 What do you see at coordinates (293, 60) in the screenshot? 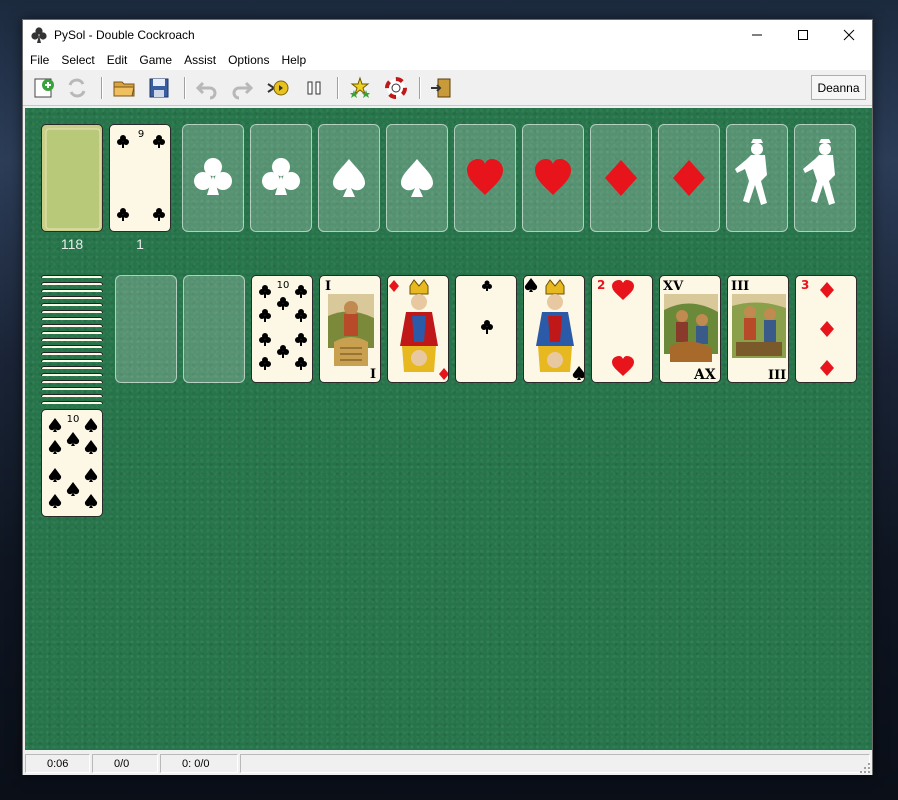
I see `menu-help: Help` at bounding box center [293, 60].